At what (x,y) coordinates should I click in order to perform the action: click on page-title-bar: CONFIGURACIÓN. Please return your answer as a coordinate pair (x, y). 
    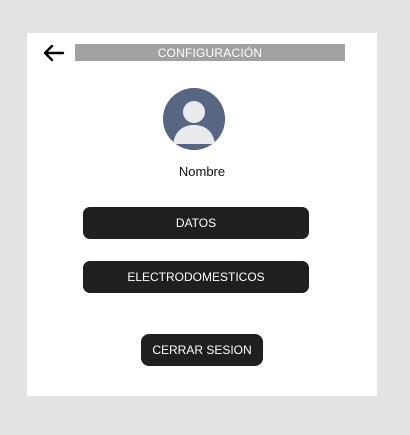
    Looking at the image, I should click on (210, 52).